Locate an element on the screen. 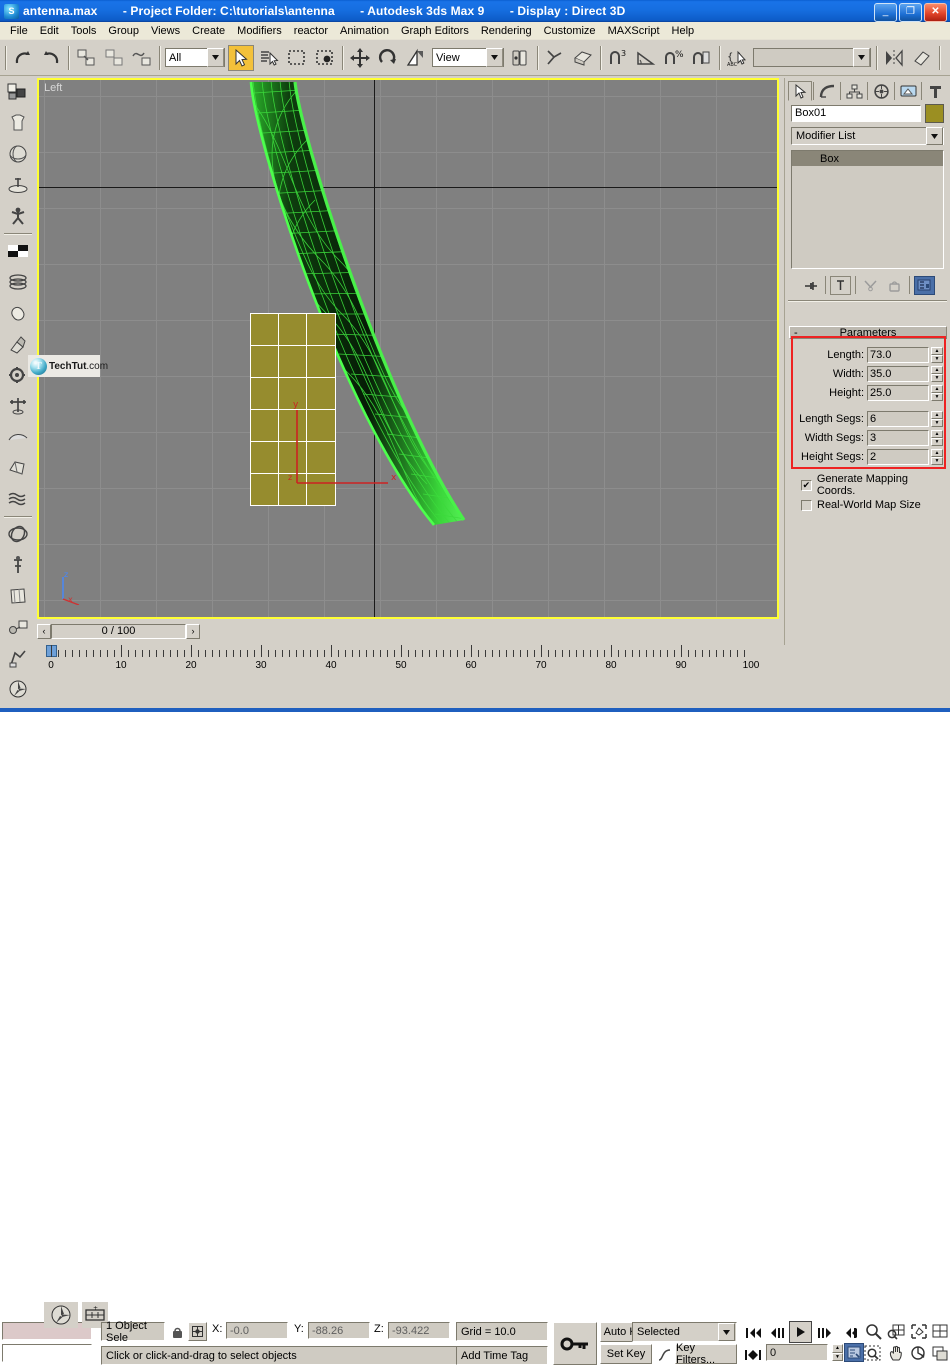 The width and height of the screenshot is (950, 1366). next-frame-button is located at coordinates (825, 1332).